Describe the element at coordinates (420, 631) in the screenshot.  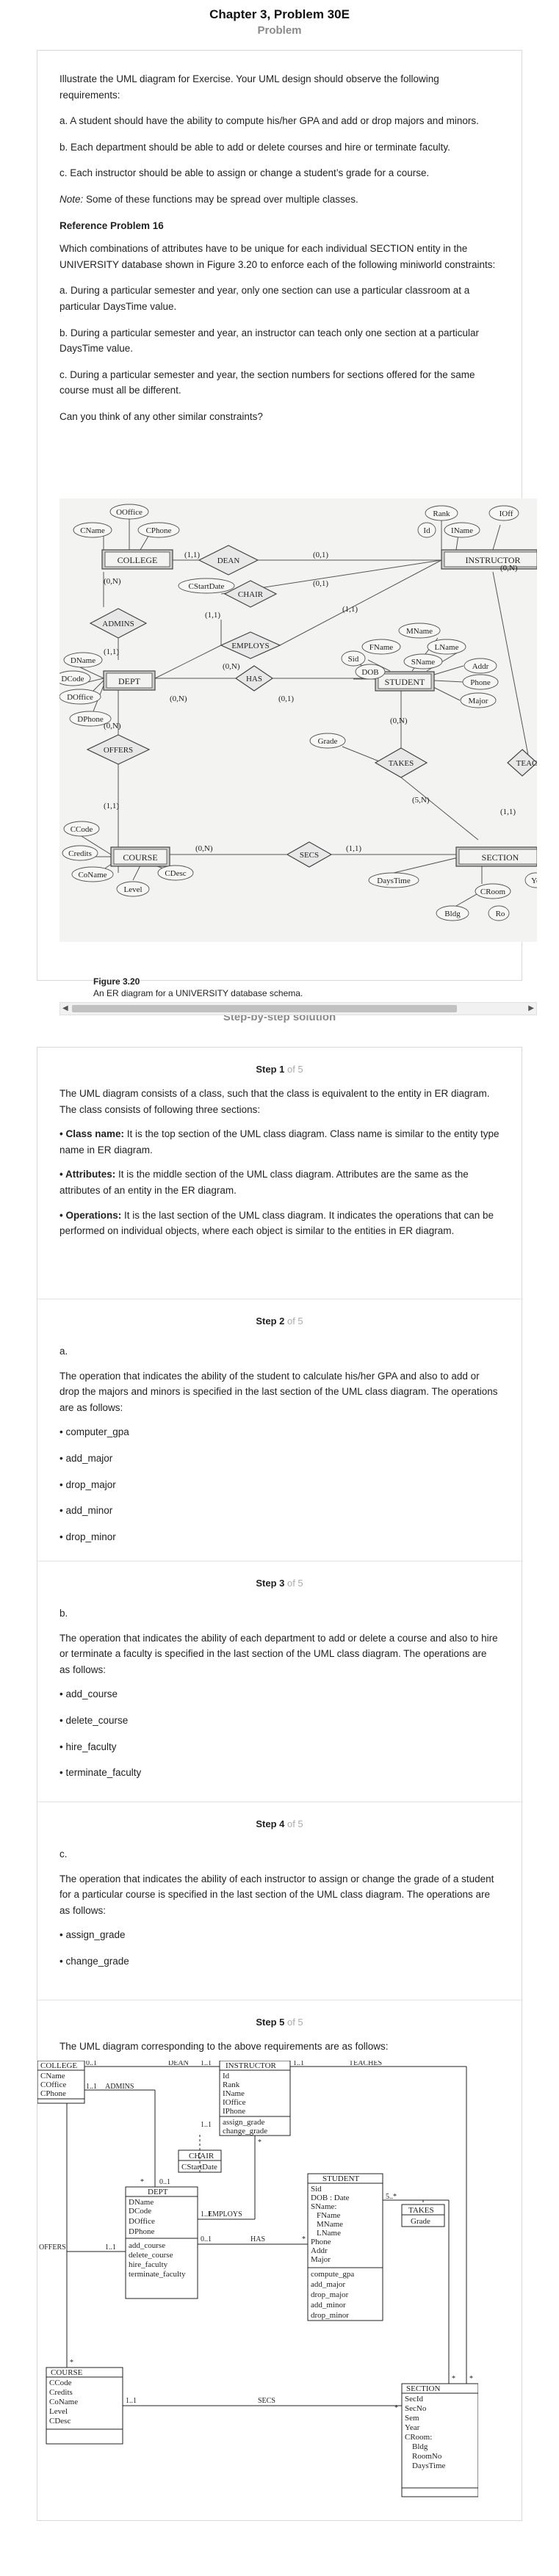
I see `svg-text: MName` at that location.